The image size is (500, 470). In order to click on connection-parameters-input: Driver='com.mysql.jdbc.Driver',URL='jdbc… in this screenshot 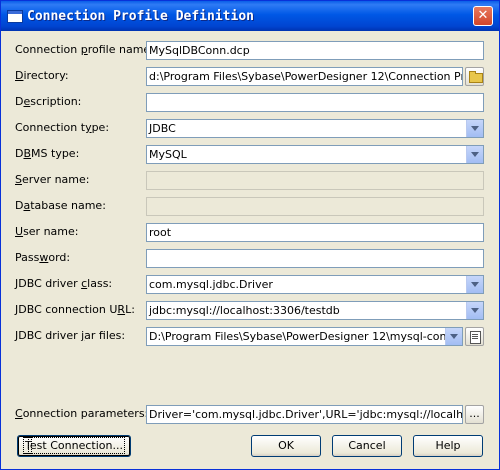, I will do `click(304, 414)`.